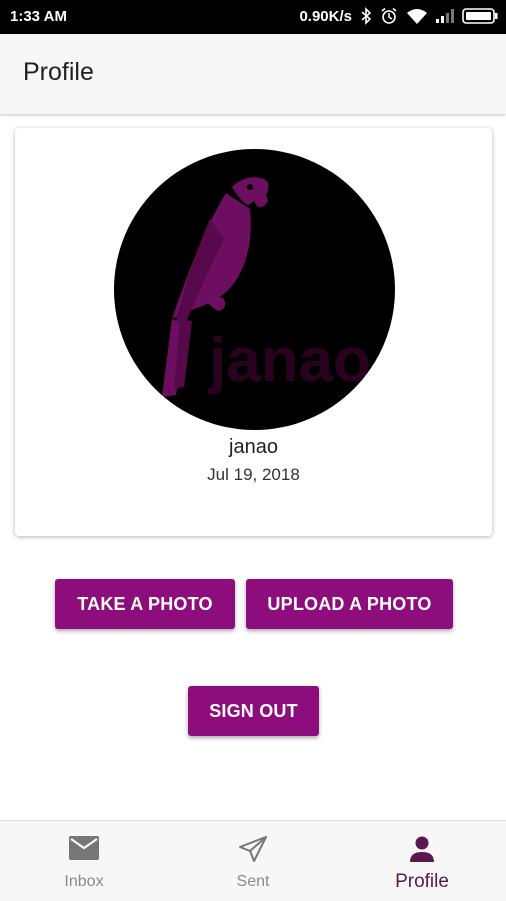 This screenshot has height=901, width=506. What do you see at coordinates (422, 881) in the screenshot?
I see `nav-label-profile: Profile` at bounding box center [422, 881].